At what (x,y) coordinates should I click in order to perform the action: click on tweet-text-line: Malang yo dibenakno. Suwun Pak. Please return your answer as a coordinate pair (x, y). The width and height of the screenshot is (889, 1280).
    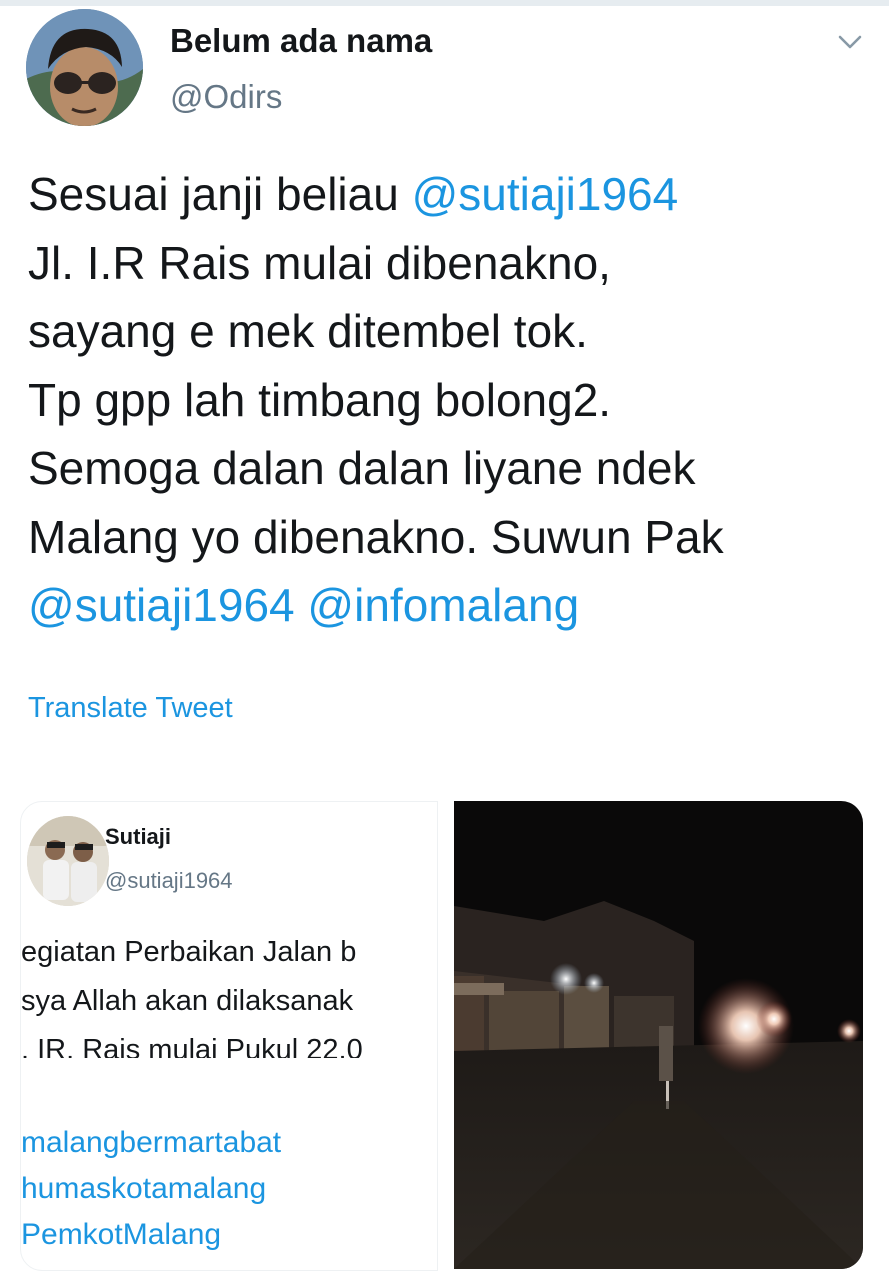
    Looking at the image, I should click on (450, 537).